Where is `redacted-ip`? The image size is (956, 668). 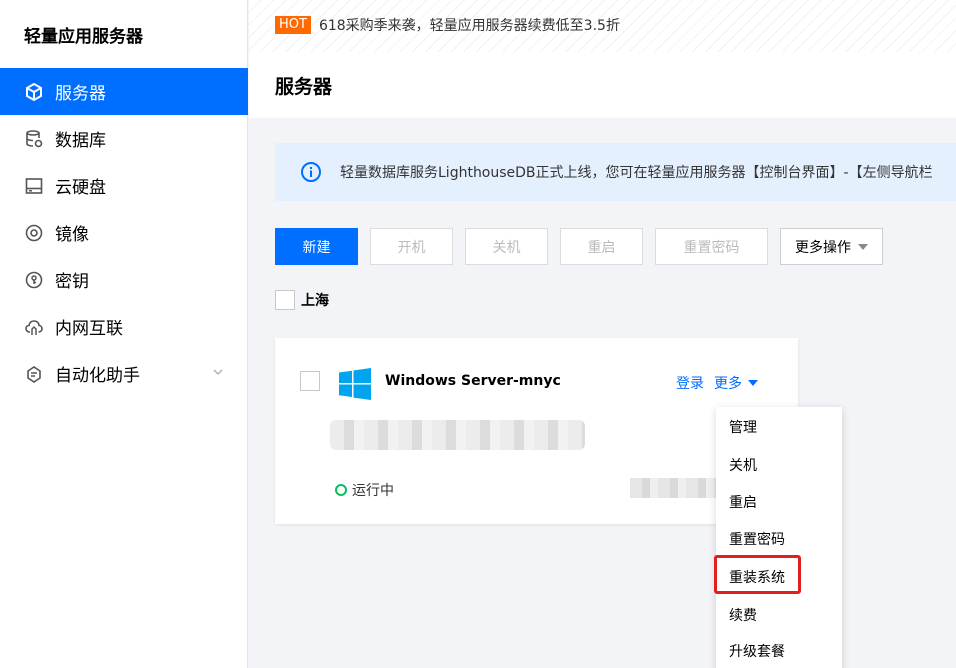
redacted-ip is located at coordinates (457, 435).